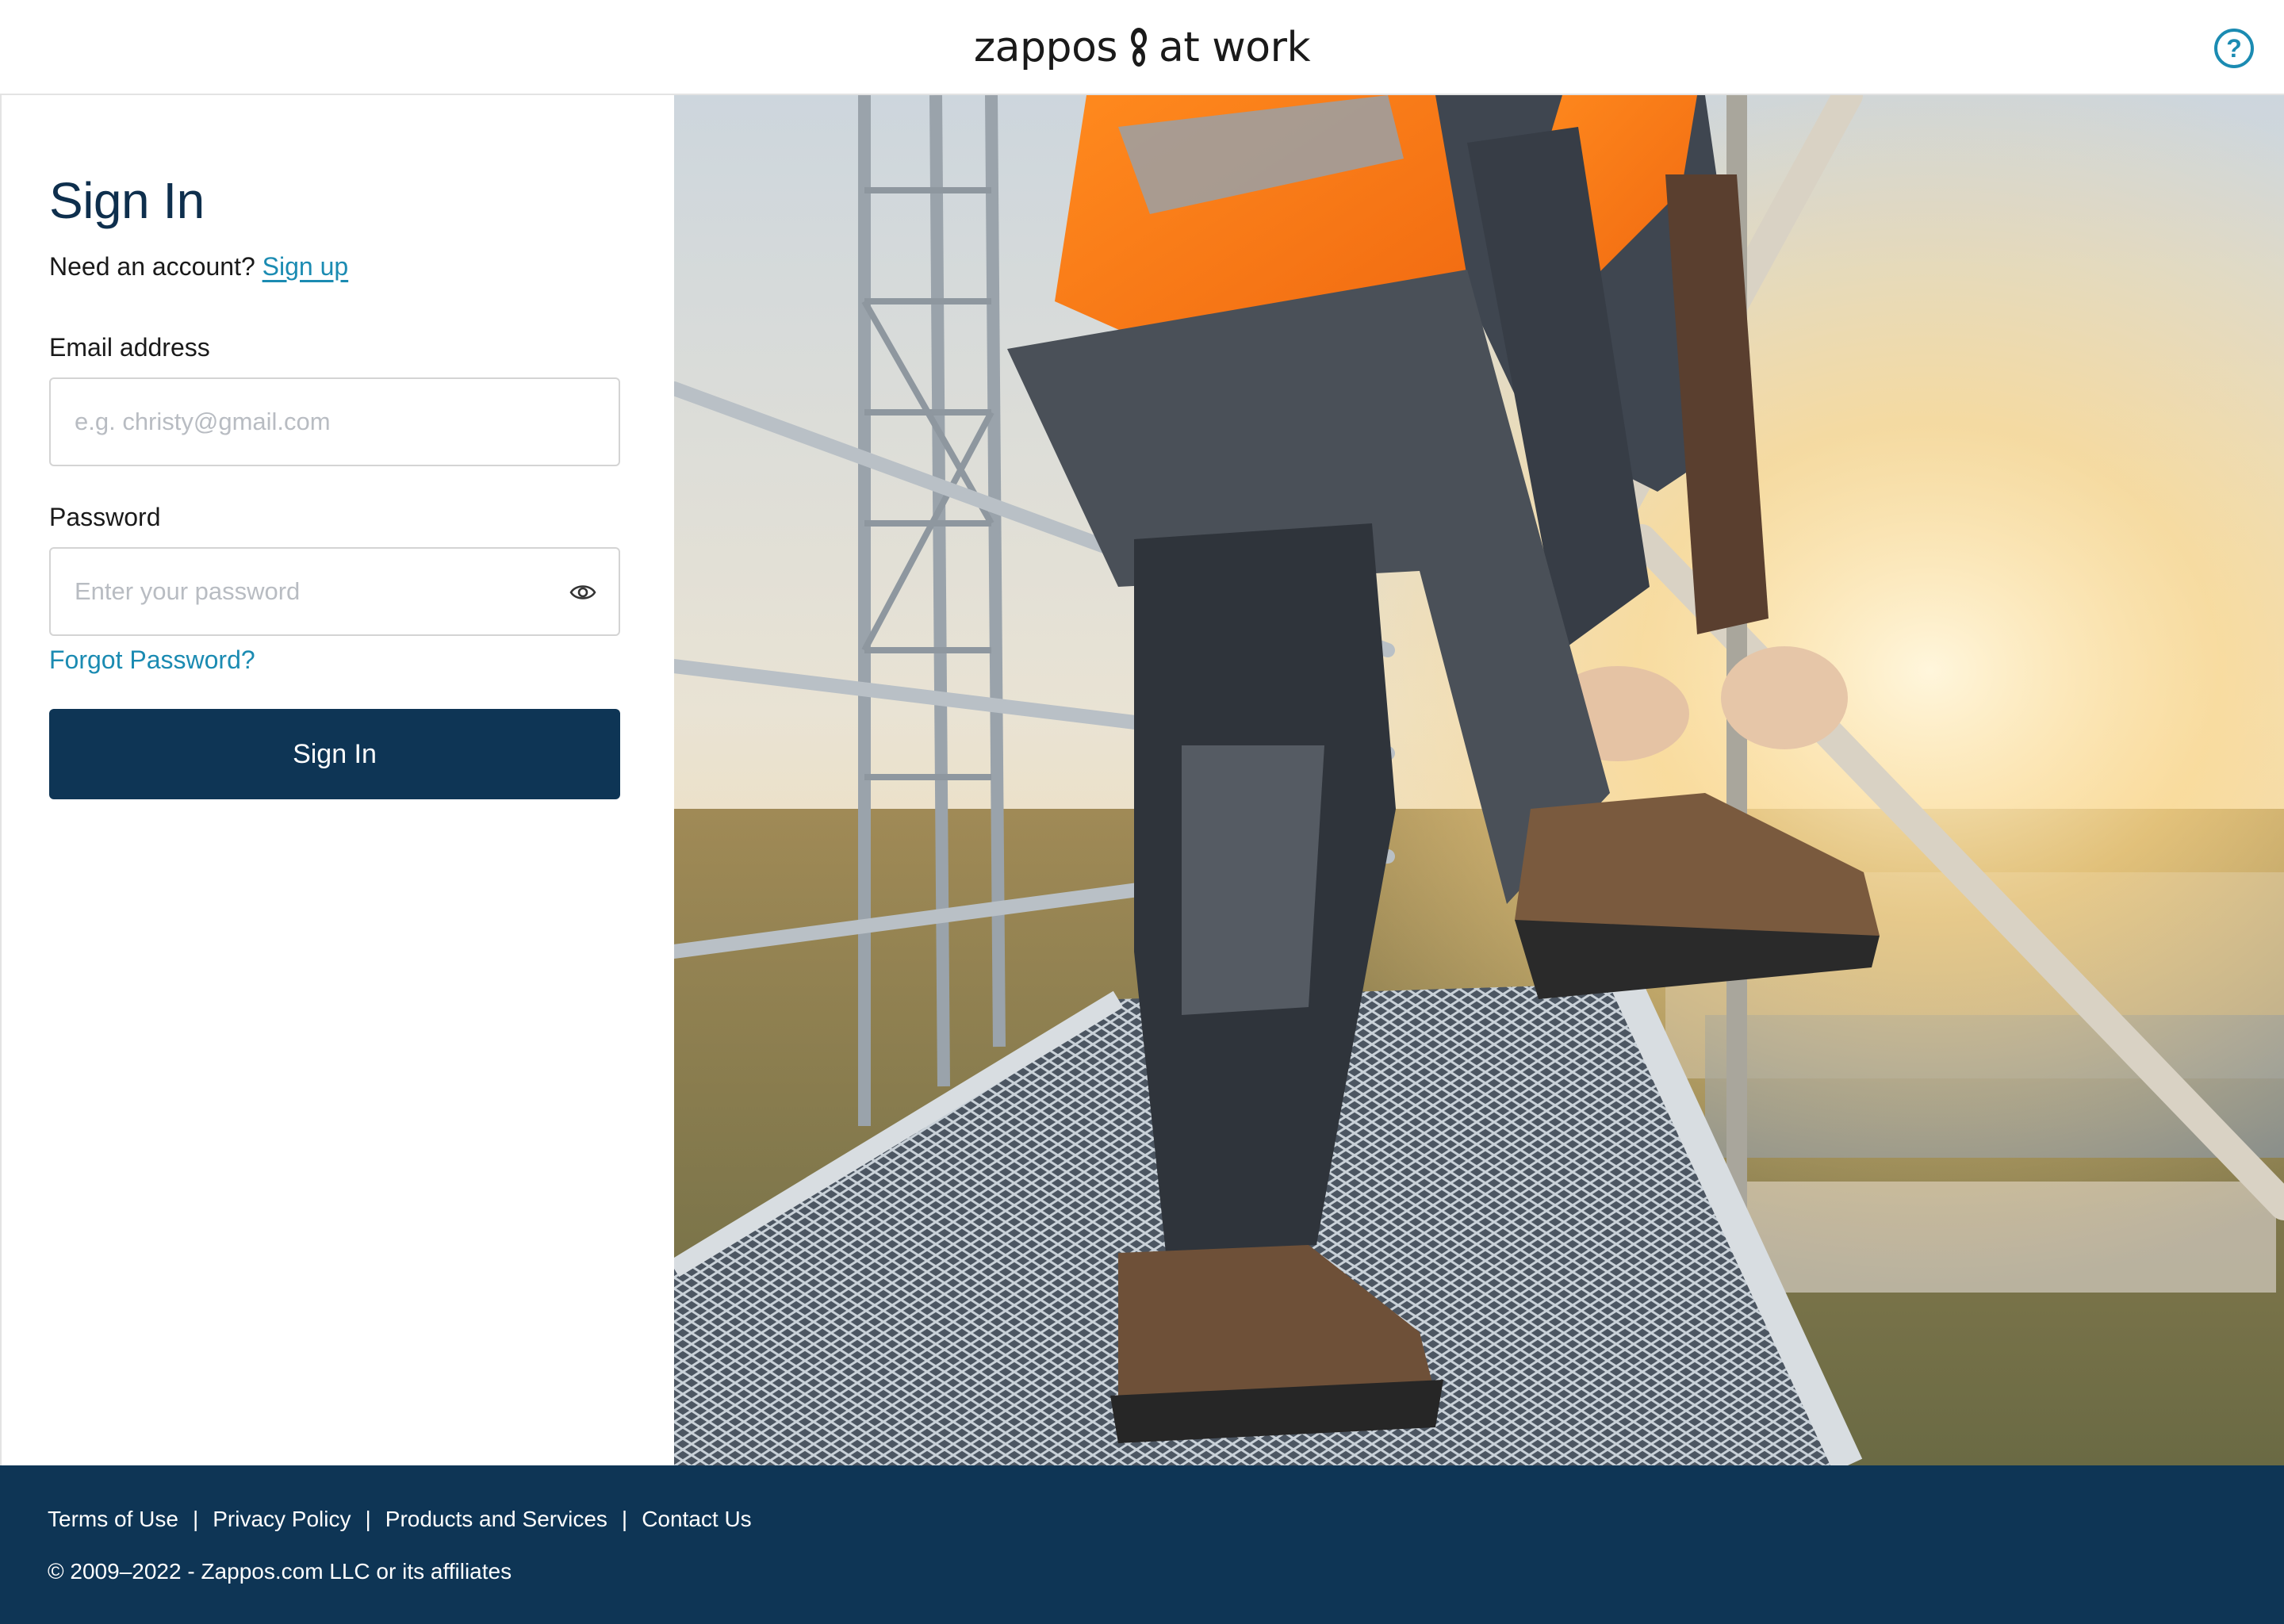 The height and width of the screenshot is (1624, 2284). I want to click on password-field, so click(327, 591).